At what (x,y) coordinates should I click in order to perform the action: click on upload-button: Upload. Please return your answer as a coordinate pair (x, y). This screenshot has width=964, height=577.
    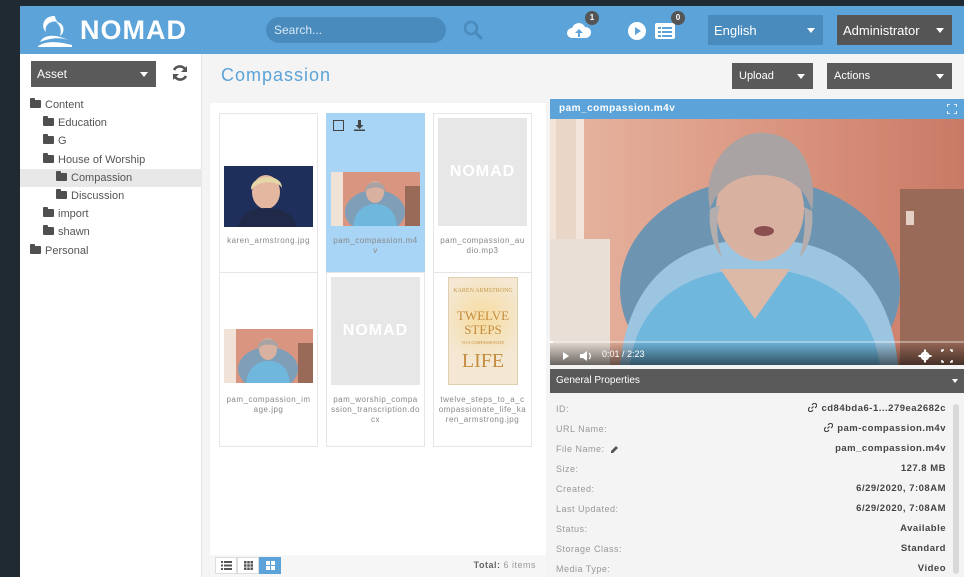
    Looking at the image, I should click on (772, 76).